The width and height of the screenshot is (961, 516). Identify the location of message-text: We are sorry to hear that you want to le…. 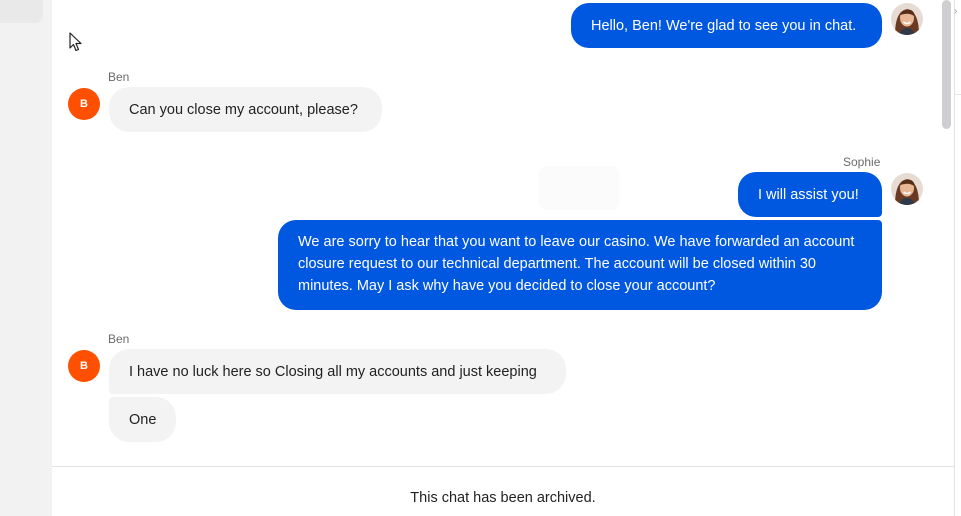
(576, 264).